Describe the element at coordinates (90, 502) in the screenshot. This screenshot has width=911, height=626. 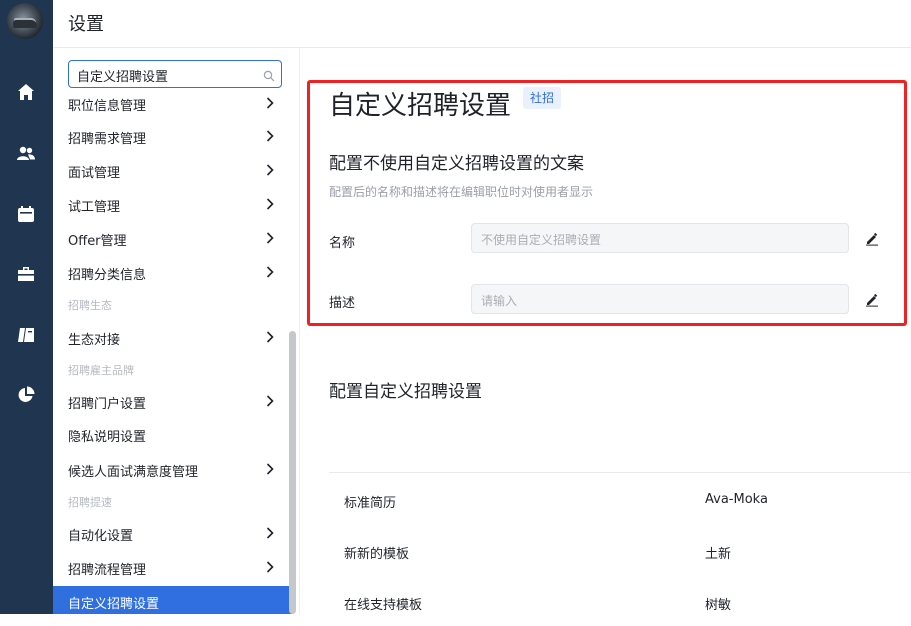
I see `group-label-speedup: 招聘提速` at that location.